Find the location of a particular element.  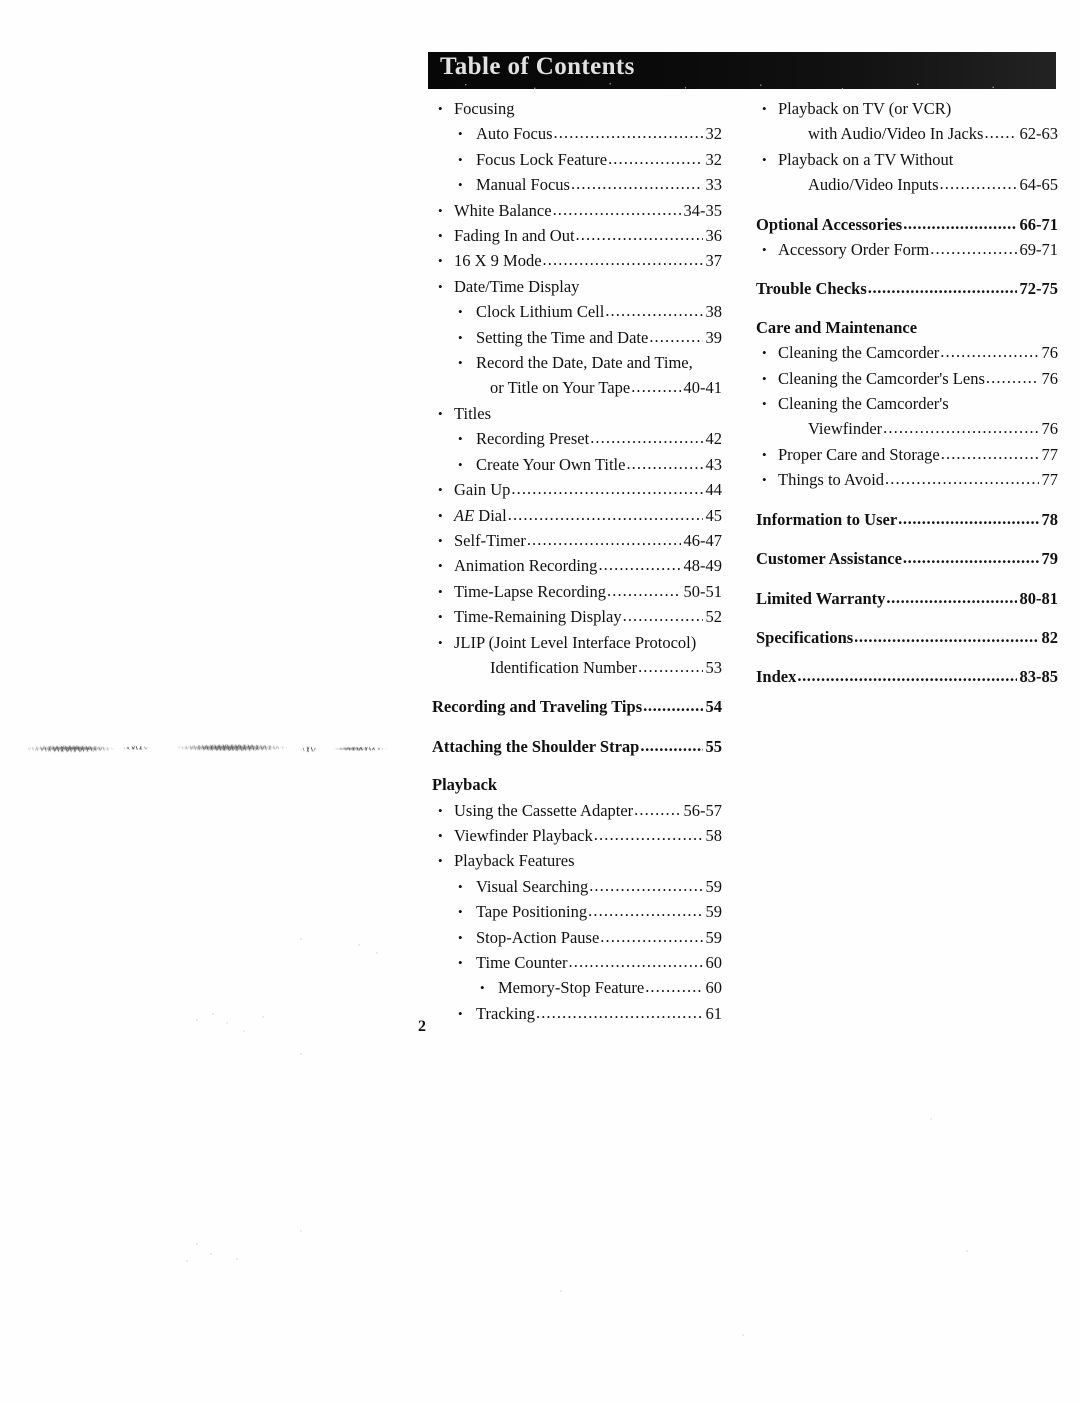

toc-entry: • Playback on a TV Without is located at coordinates (907, 159).